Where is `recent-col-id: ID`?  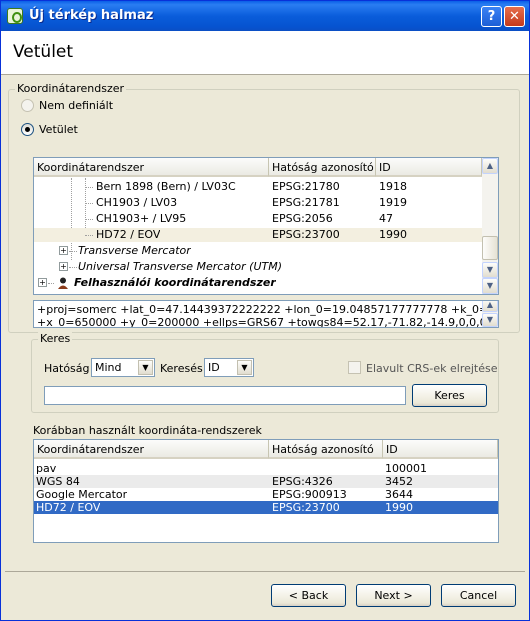
recent-col-id: ID is located at coordinates (440, 449).